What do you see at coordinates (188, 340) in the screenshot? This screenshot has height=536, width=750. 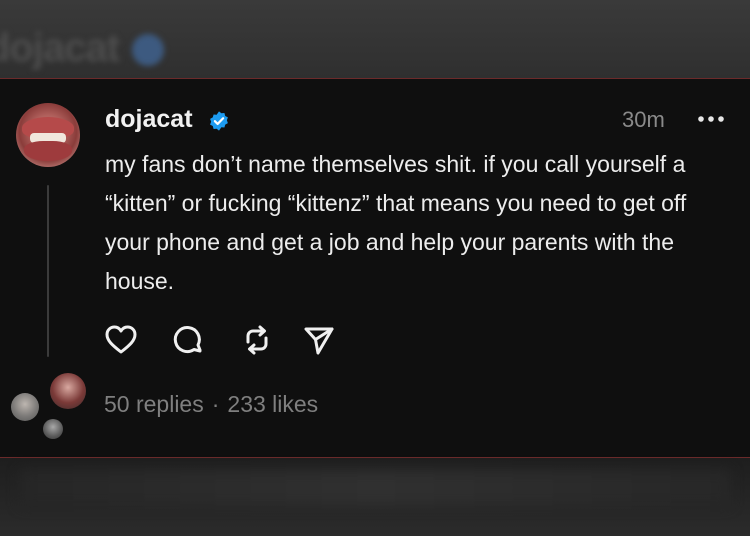 I see `comment-icon` at bounding box center [188, 340].